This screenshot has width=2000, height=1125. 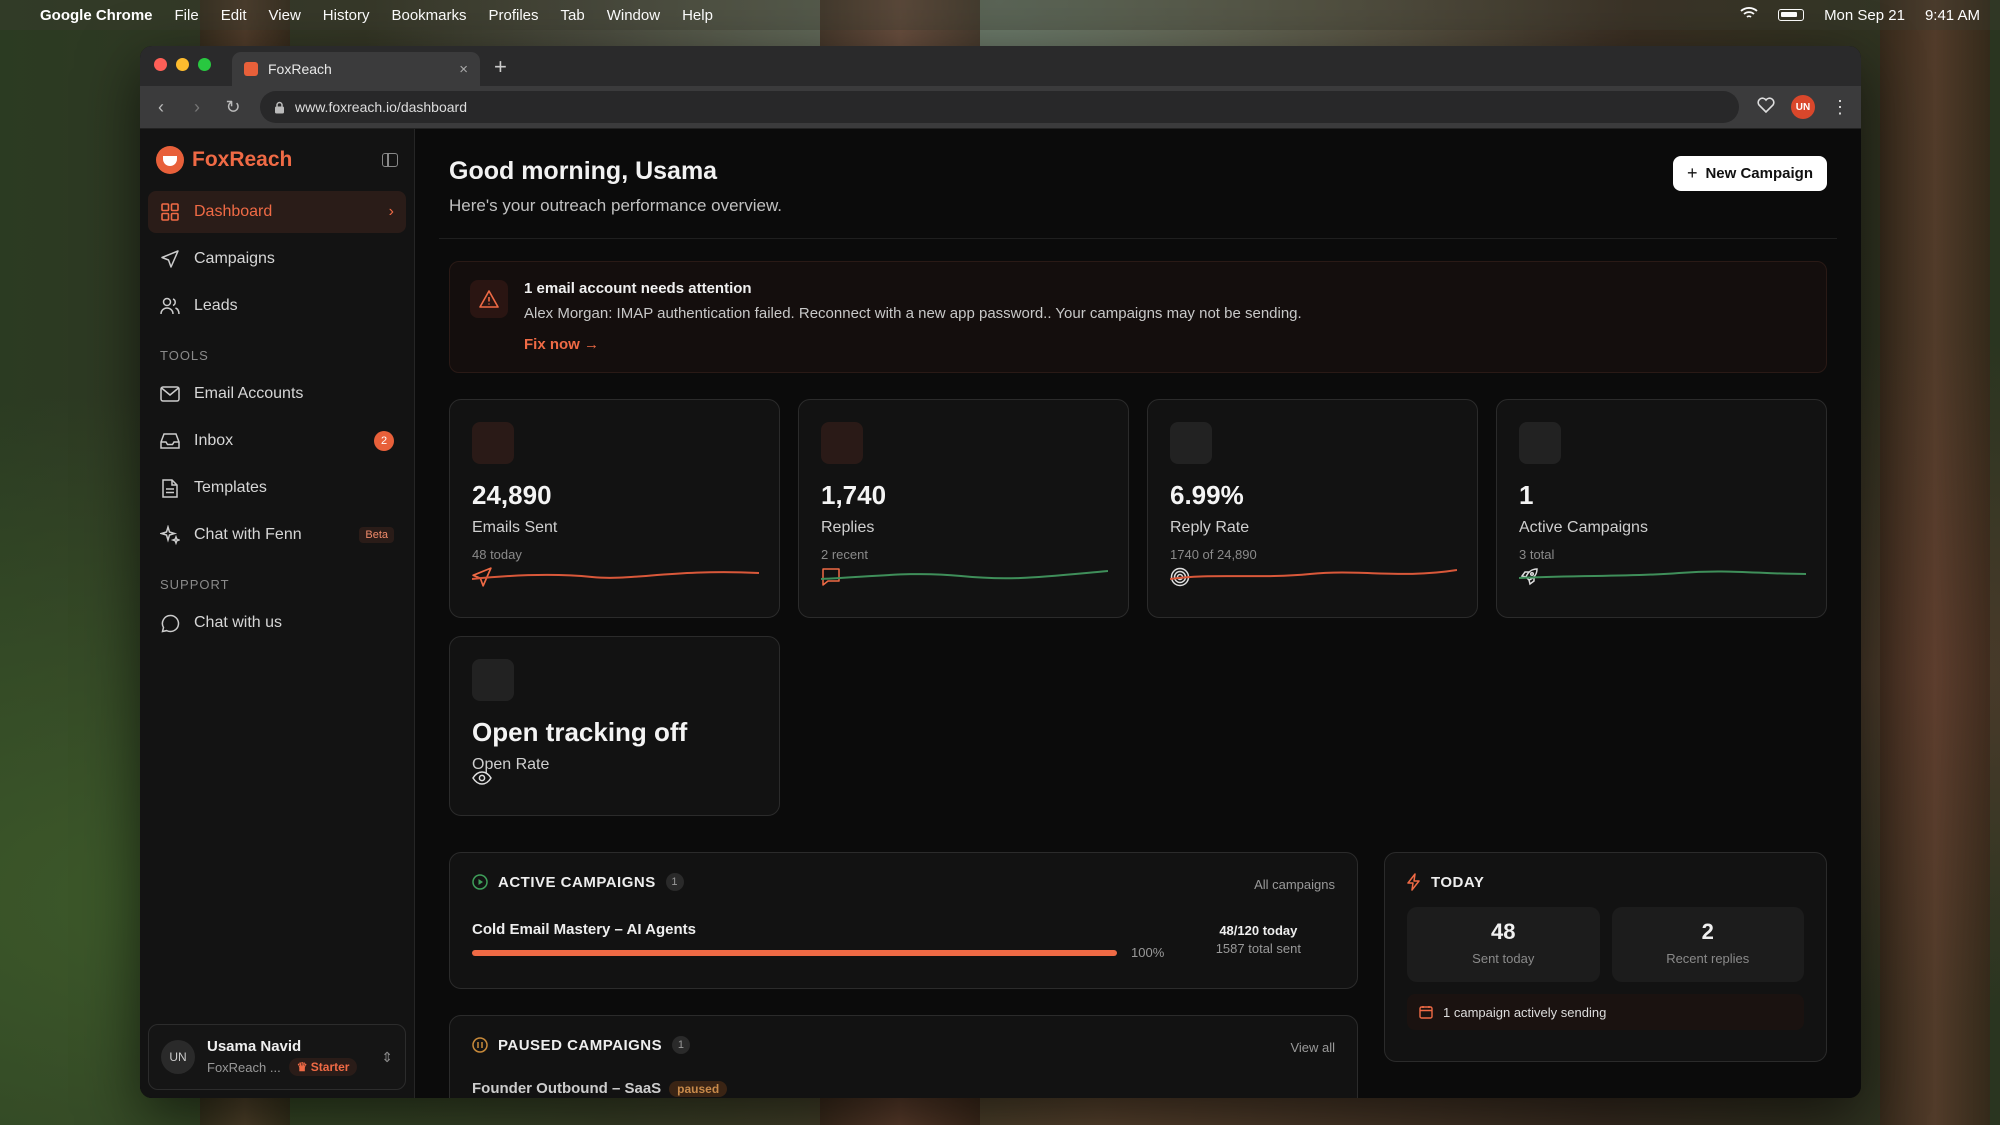 I want to click on sidebar-item-label: Templates, so click(x=230, y=487).